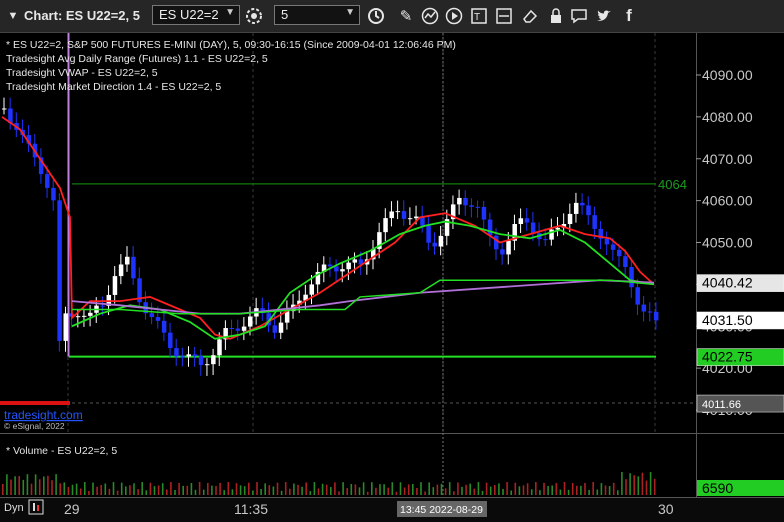 This screenshot has height=522, width=784. What do you see at coordinates (43, 415) in the screenshot?
I see `tradesight-link: tradesight.com` at bounding box center [43, 415].